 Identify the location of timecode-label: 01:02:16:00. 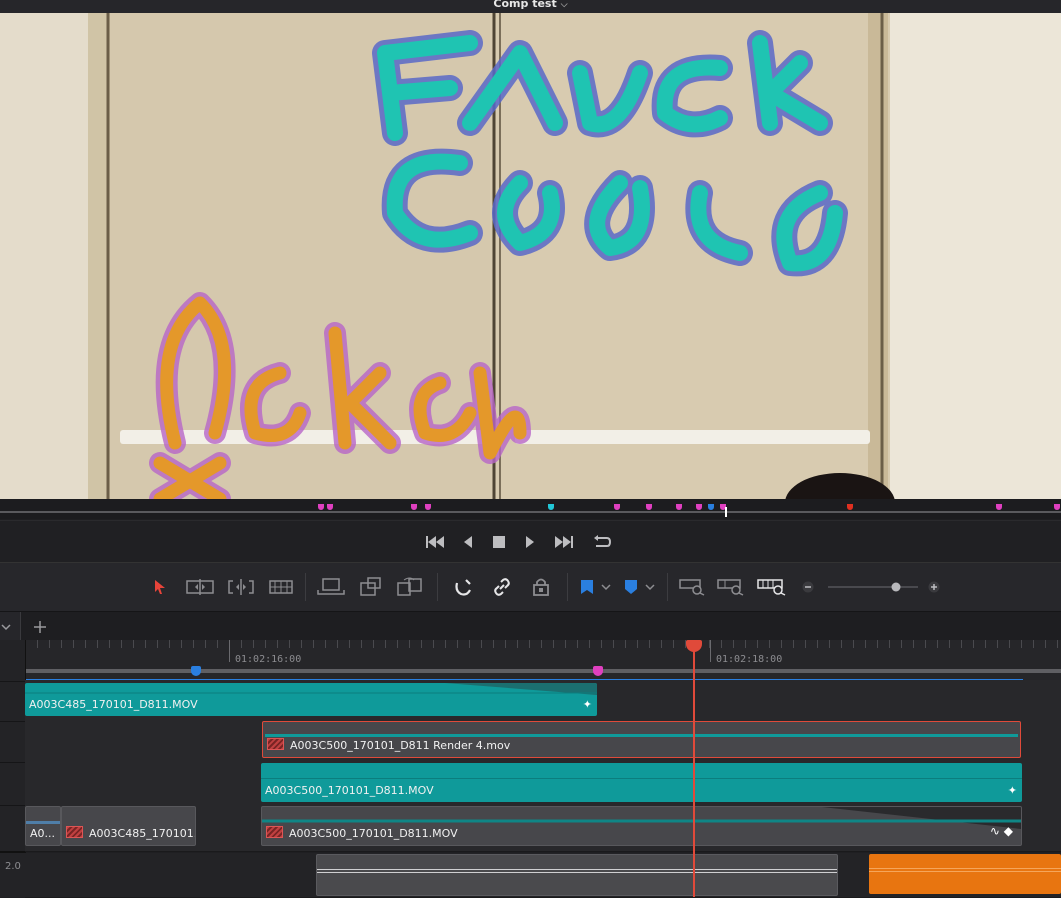
(268, 659).